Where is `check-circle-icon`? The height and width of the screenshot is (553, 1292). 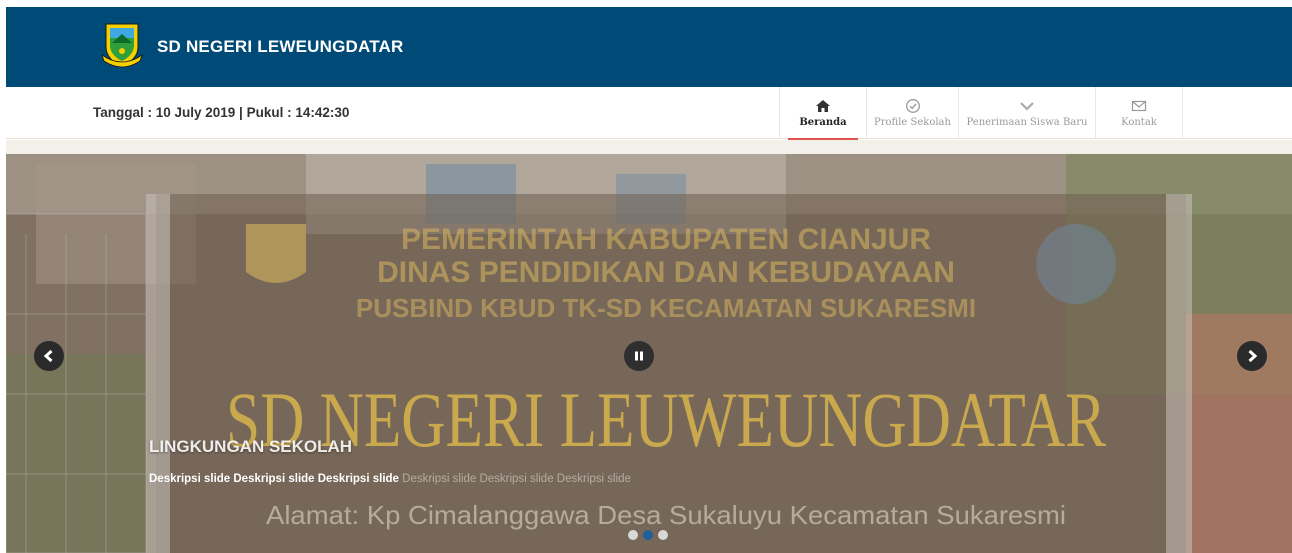 check-circle-icon is located at coordinates (912, 106).